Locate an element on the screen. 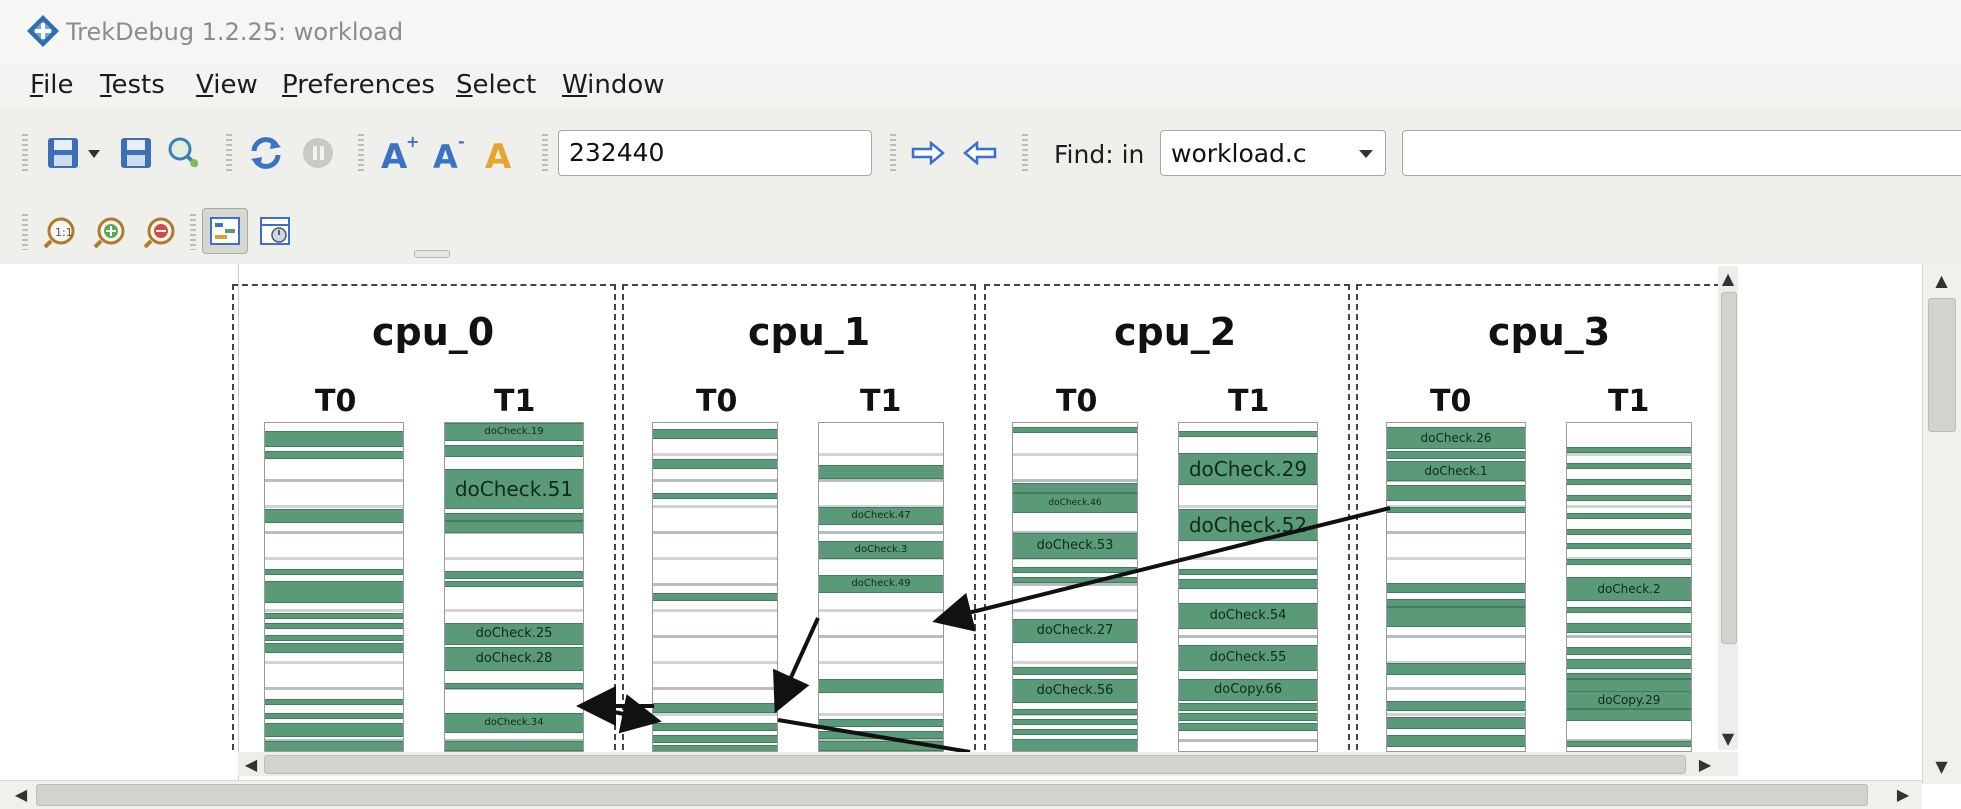 The height and width of the screenshot is (809, 1961). outer-scroll-right-icon: ▶ is located at coordinates (1903, 794).